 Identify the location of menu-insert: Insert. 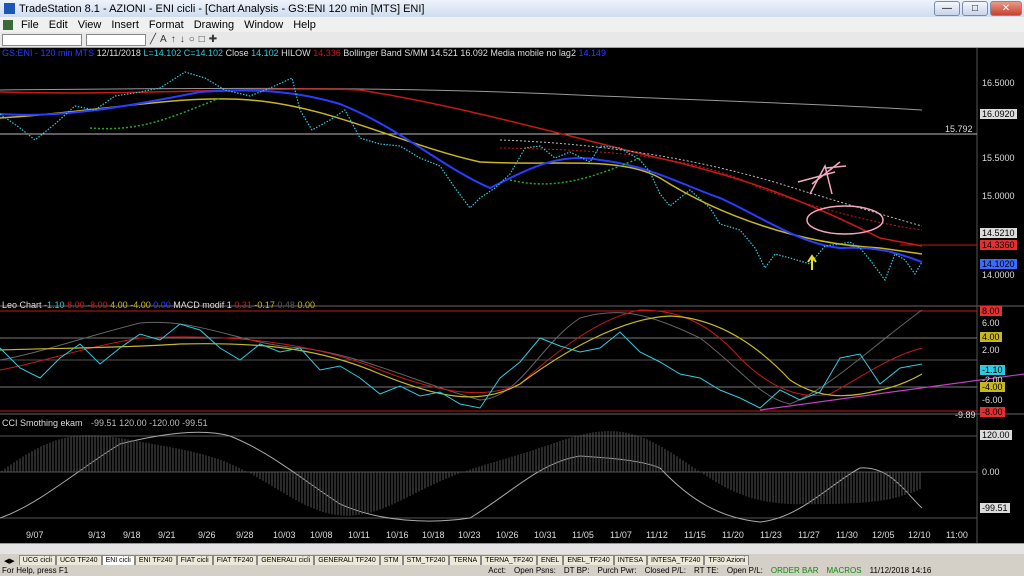
(125, 25).